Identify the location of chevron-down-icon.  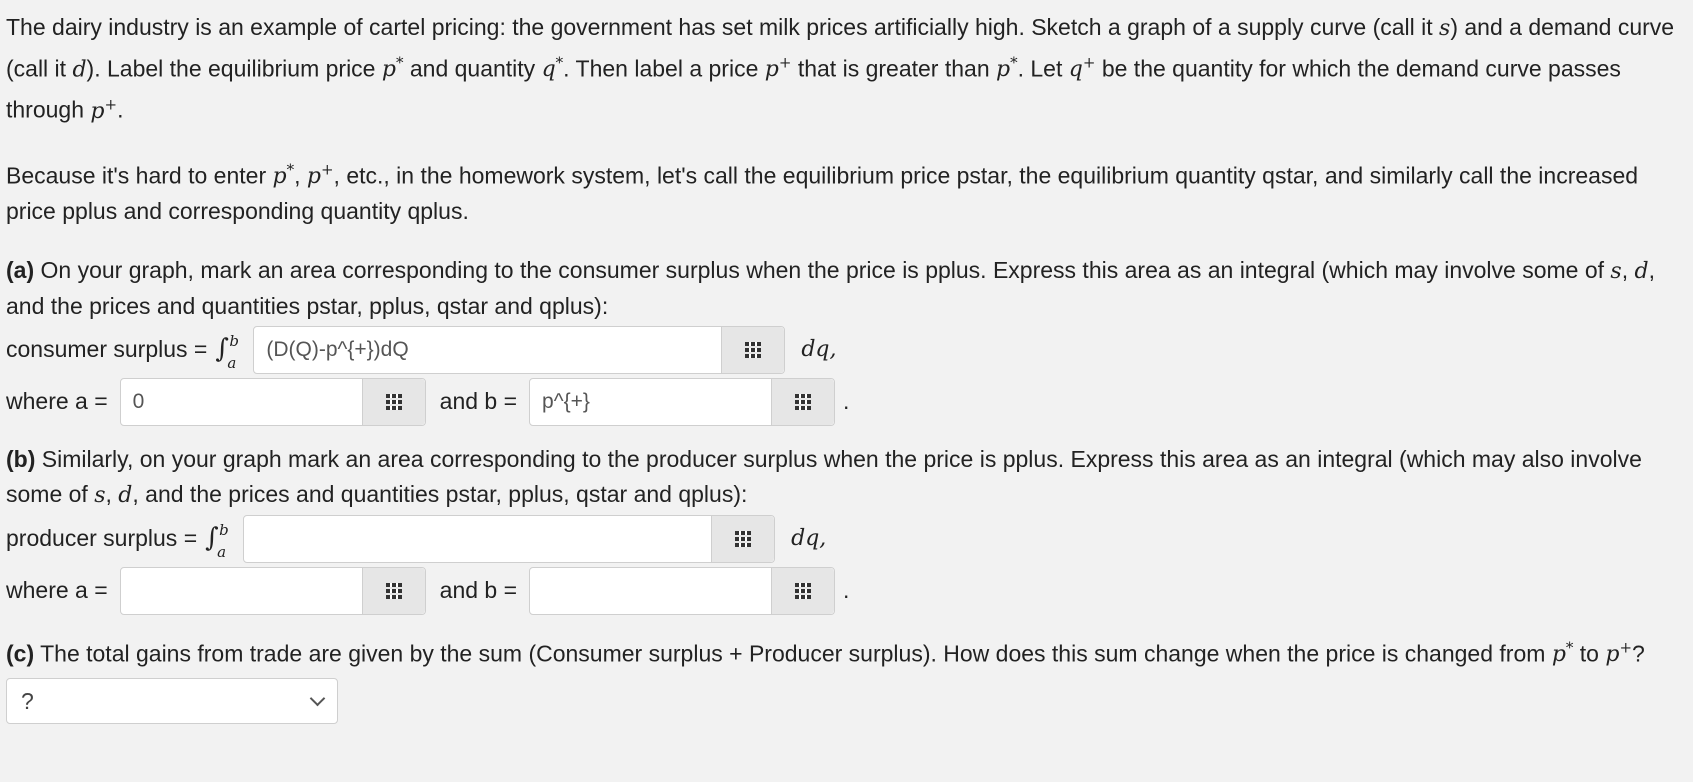
(317, 698).